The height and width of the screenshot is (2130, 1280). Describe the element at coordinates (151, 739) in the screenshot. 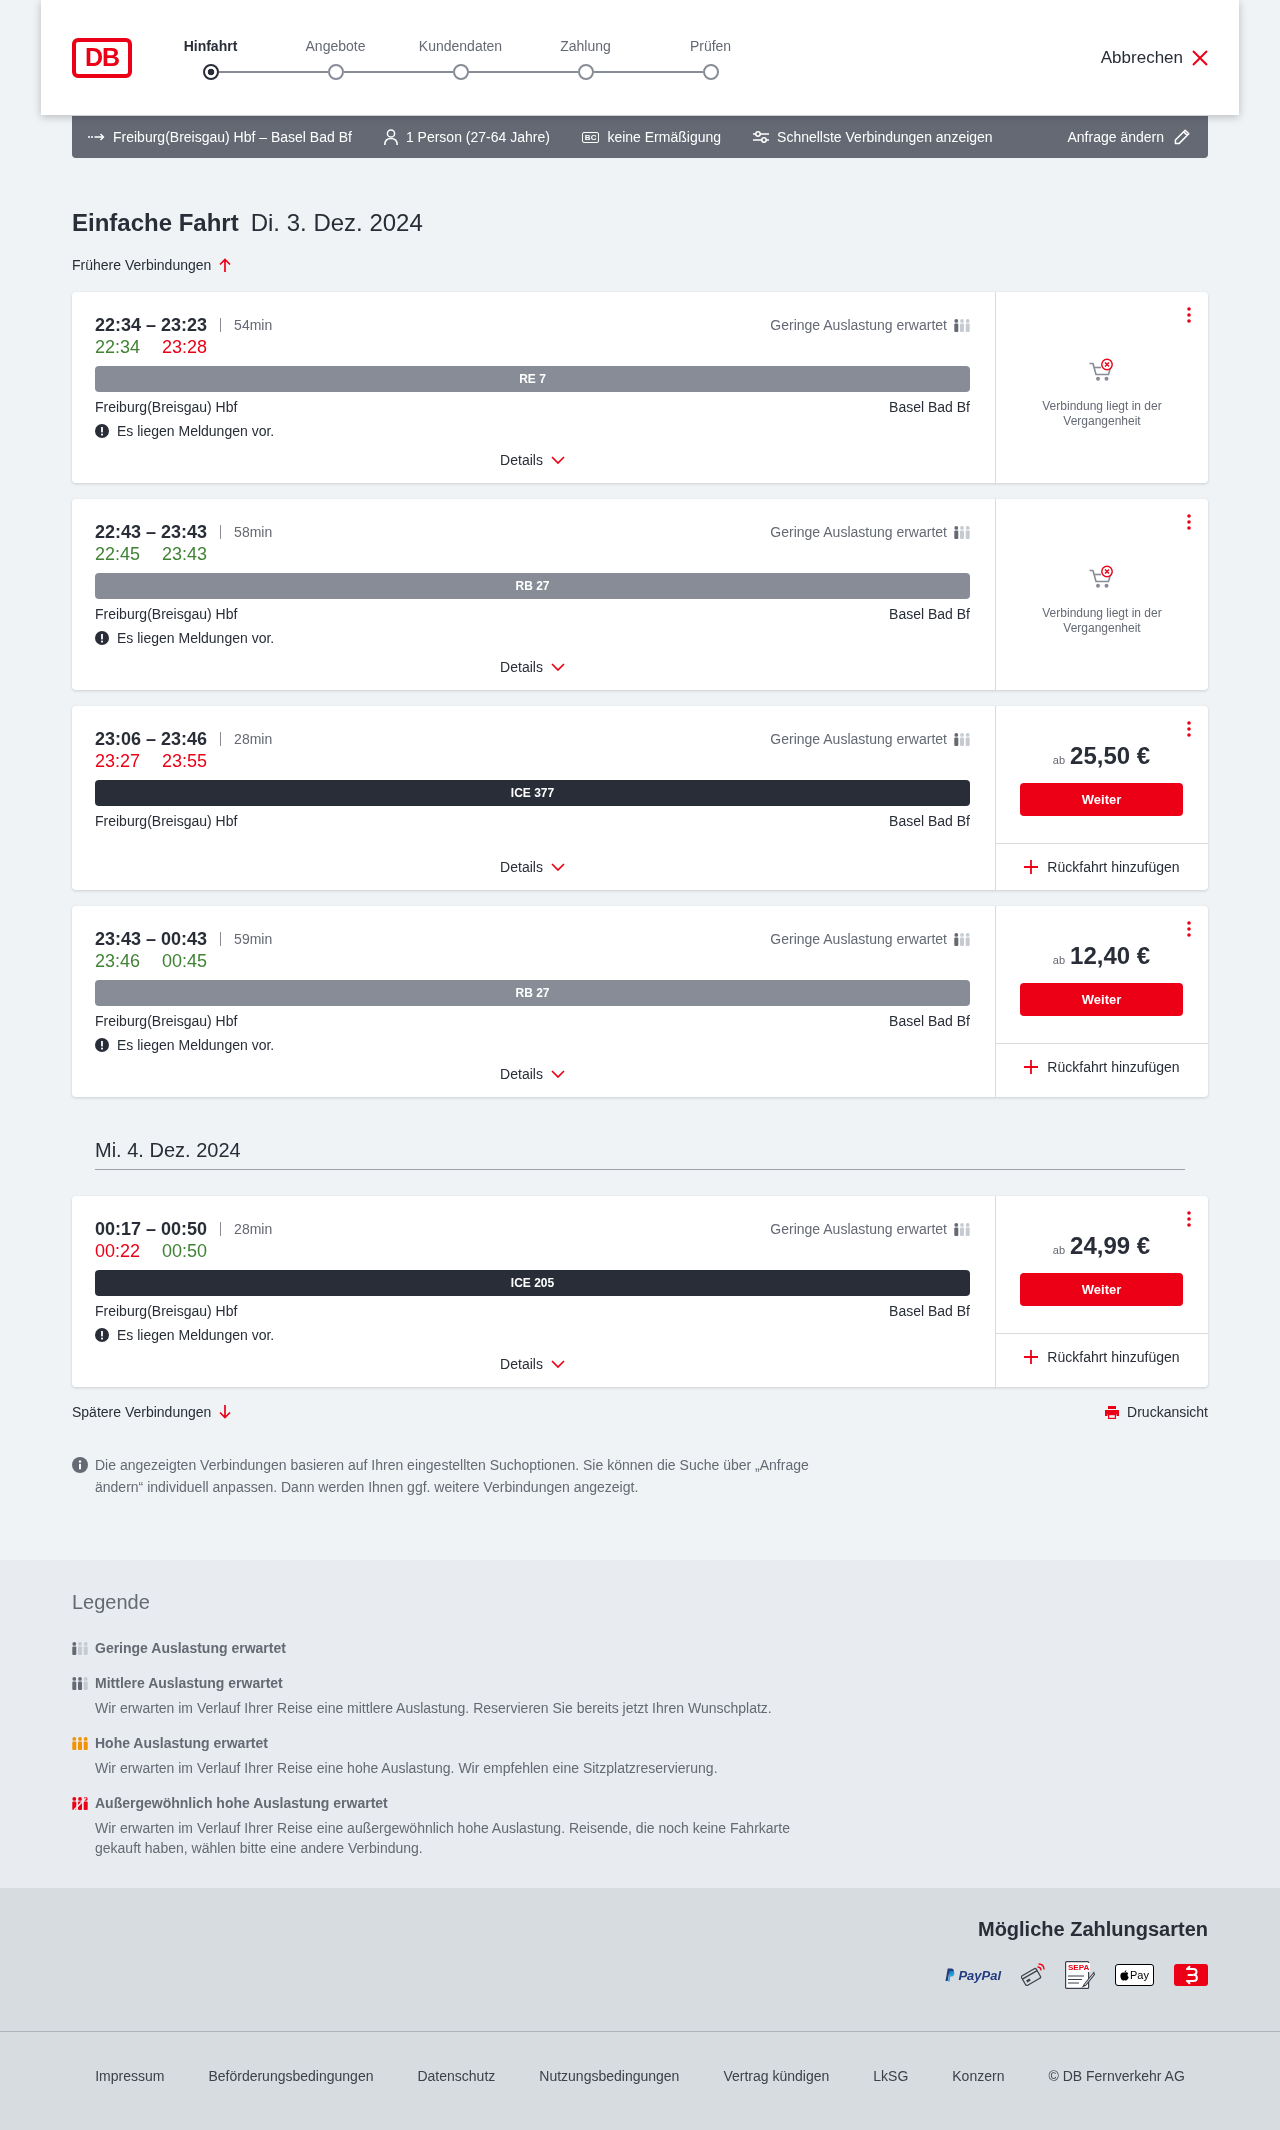

I see `connection-times: 23:06 – 23:46` at that location.